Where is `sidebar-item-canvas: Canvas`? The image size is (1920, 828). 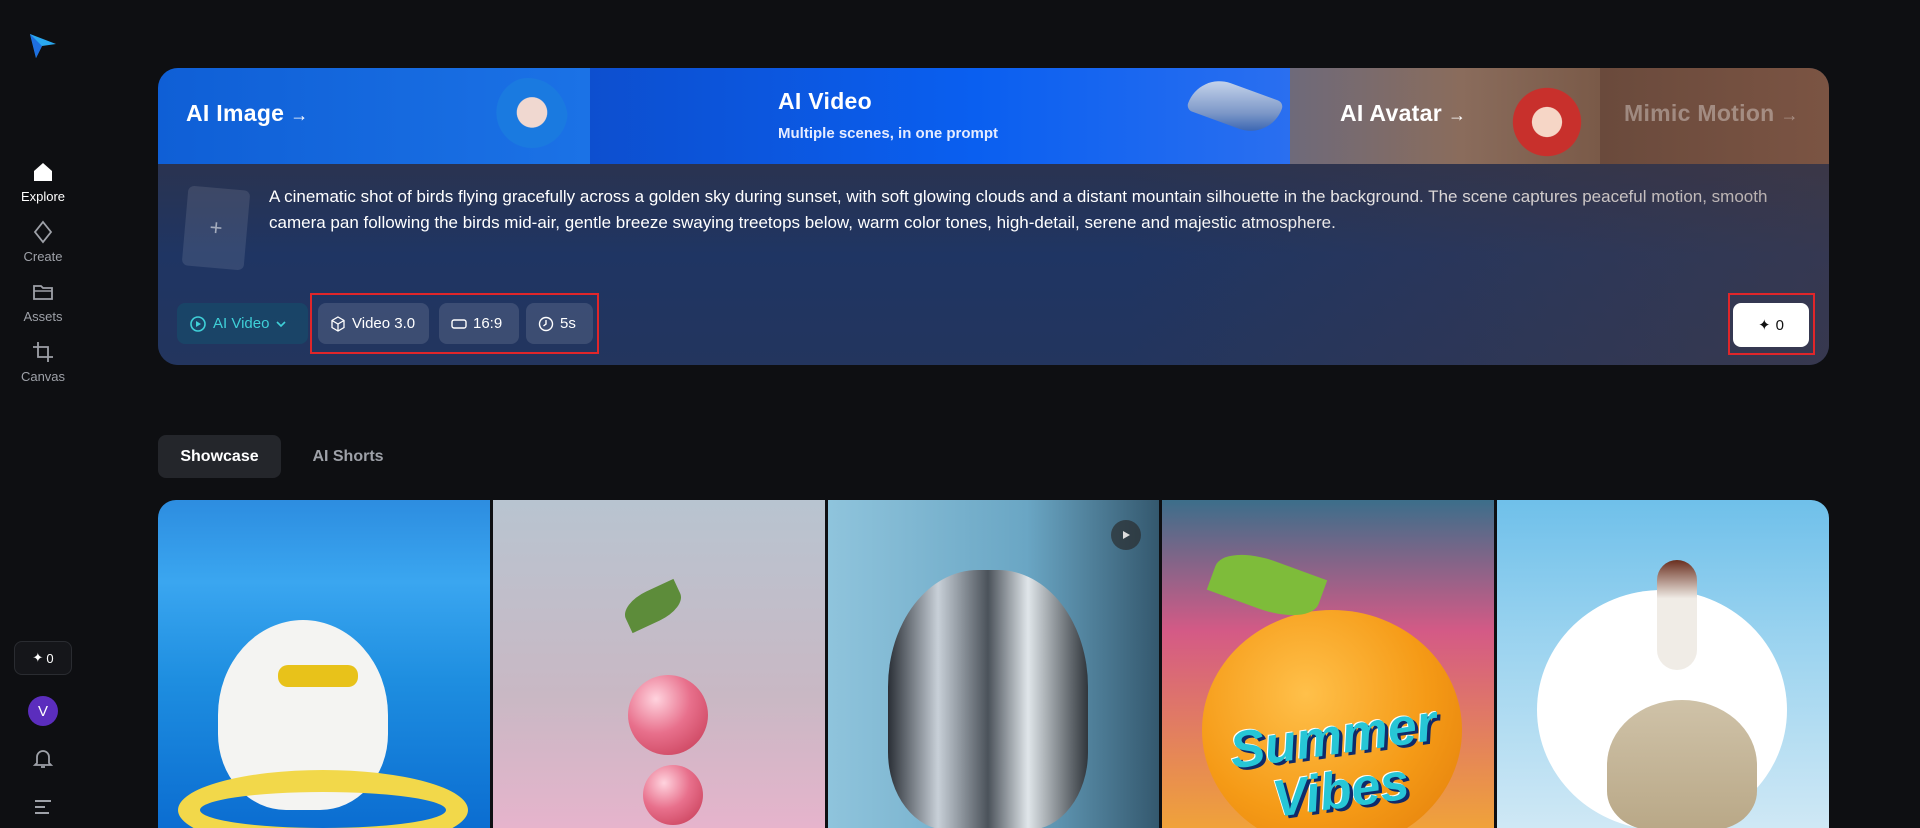
sidebar-item-canvas: Canvas is located at coordinates (43, 362).